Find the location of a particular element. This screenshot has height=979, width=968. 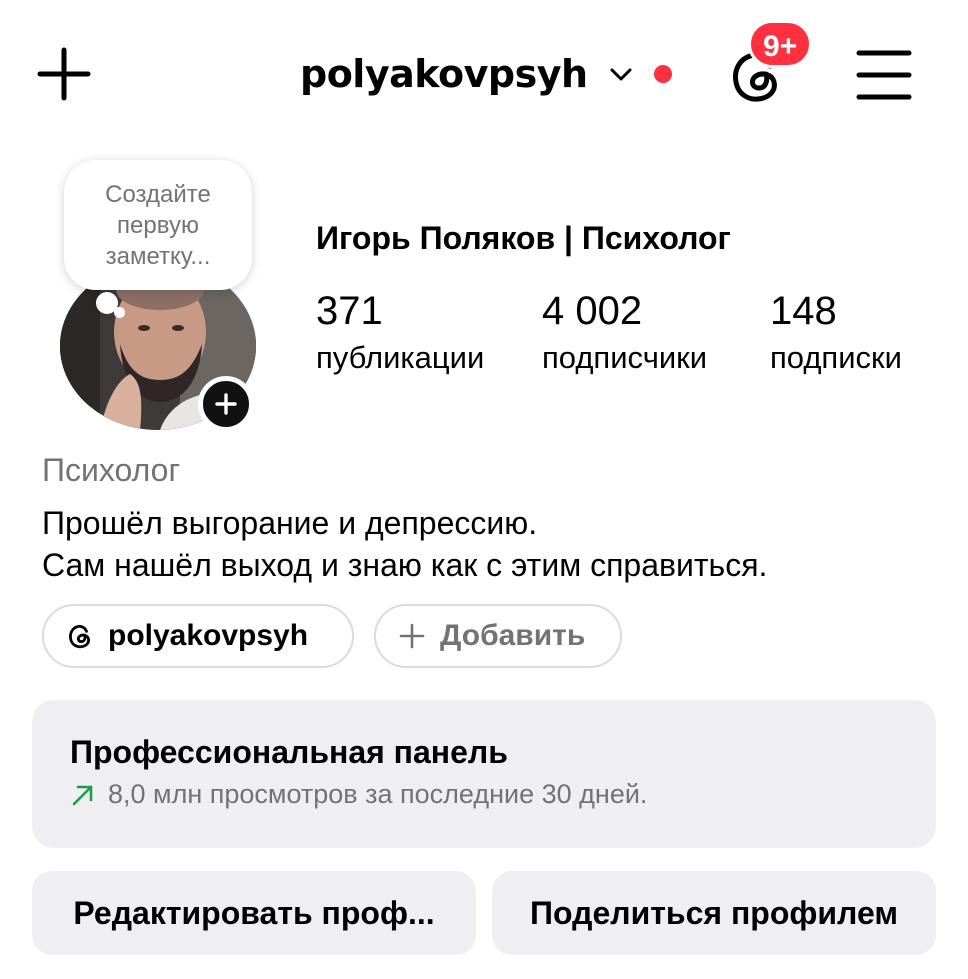

chevron-down-icon is located at coordinates (621, 74).